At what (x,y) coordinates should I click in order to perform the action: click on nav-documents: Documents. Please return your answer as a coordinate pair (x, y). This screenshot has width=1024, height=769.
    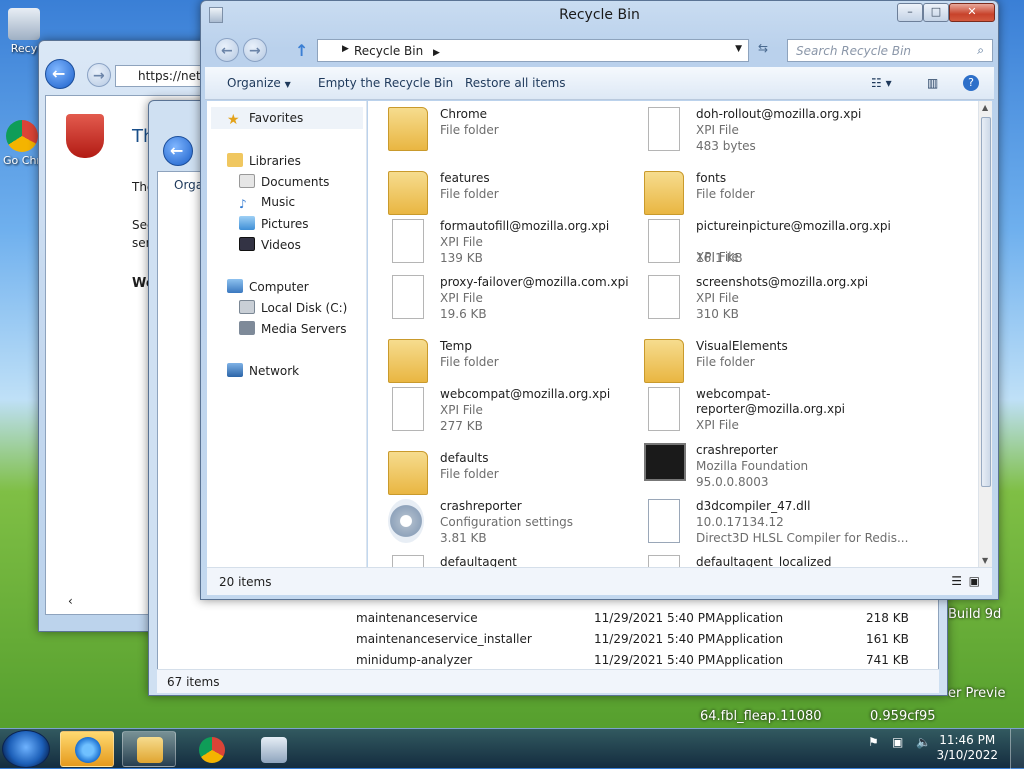
    Looking at the image, I should click on (284, 181).